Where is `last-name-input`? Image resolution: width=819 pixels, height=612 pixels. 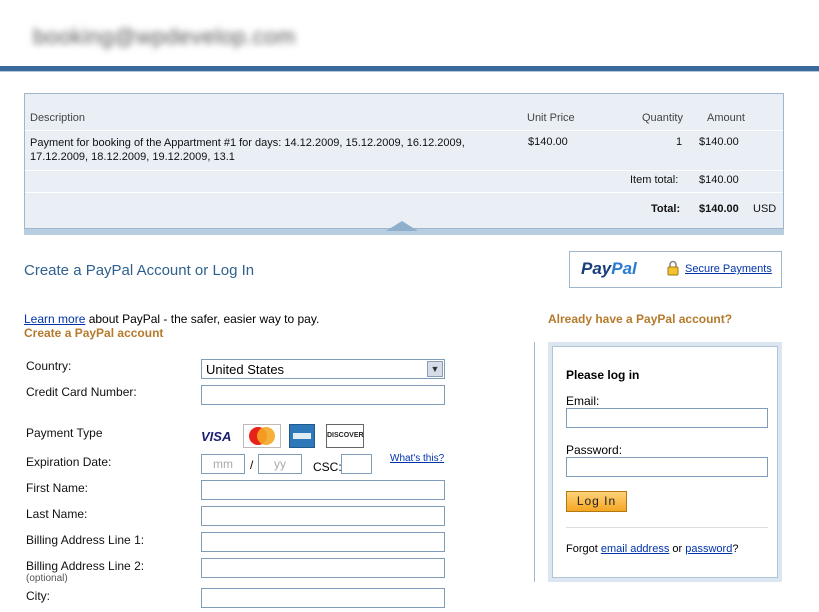
last-name-input is located at coordinates (323, 516).